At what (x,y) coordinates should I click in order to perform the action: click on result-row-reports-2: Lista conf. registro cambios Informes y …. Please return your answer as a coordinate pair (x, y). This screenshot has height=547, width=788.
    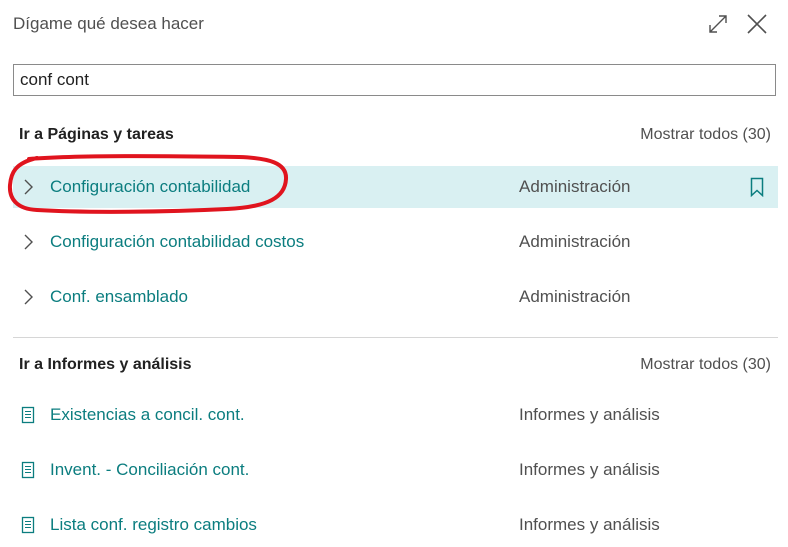
    Looking at the image, I should click on (395, 525).